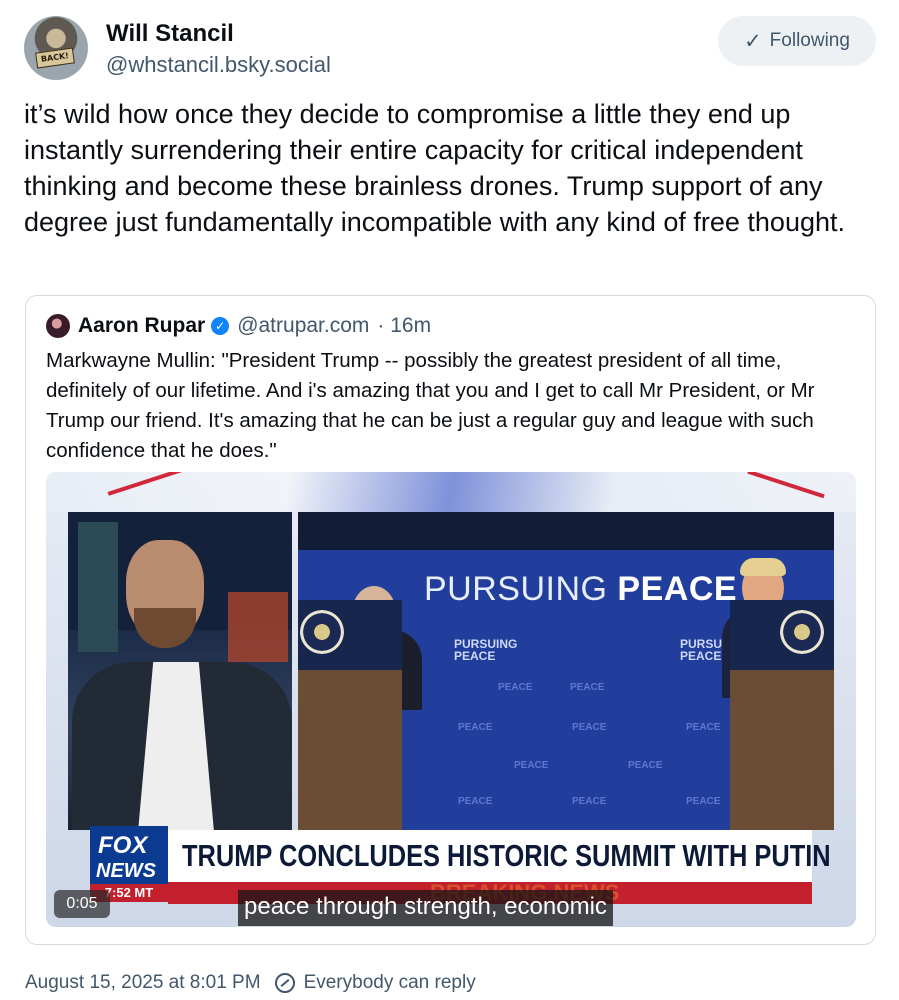  Describe the element at coordinates (55, 58) in the screenshot. I see `avatar-sign: BACK!` at that location.